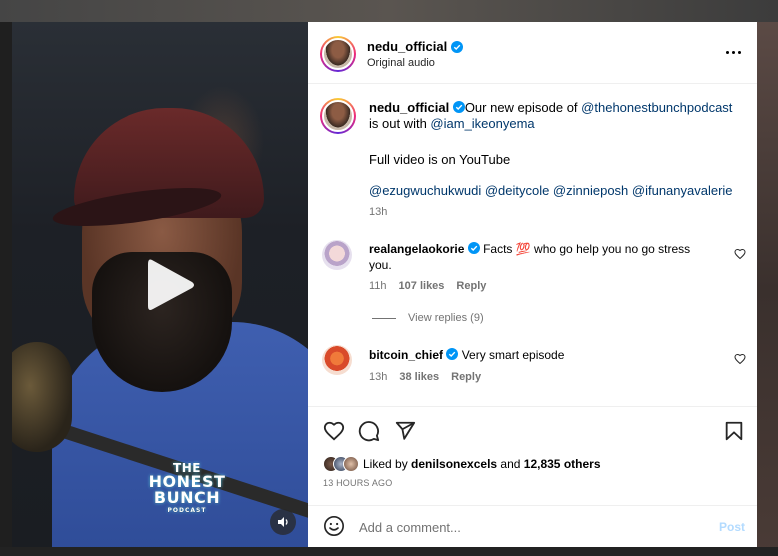  What do you see at coordinates (482, 123) in the screenshot?
I see `mention-iam-ikeonyema: @iam_ikeonyema` at bounding box center [482, 123].